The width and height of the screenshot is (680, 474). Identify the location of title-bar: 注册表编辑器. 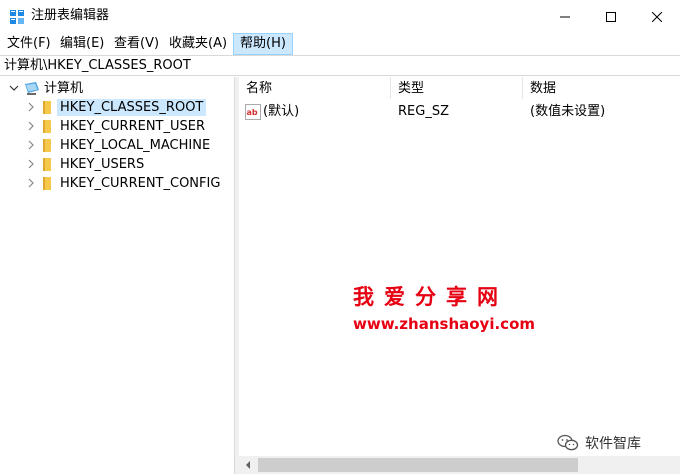
(340, 16).